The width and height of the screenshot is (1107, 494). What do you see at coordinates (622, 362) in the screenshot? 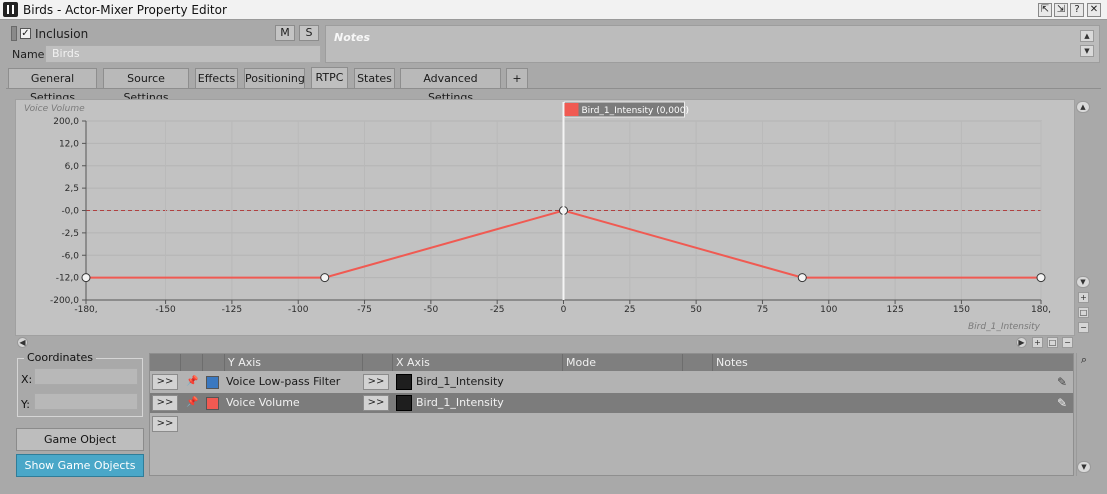
I see `mode-column-header: Mode` at bounding box center [622, 362].